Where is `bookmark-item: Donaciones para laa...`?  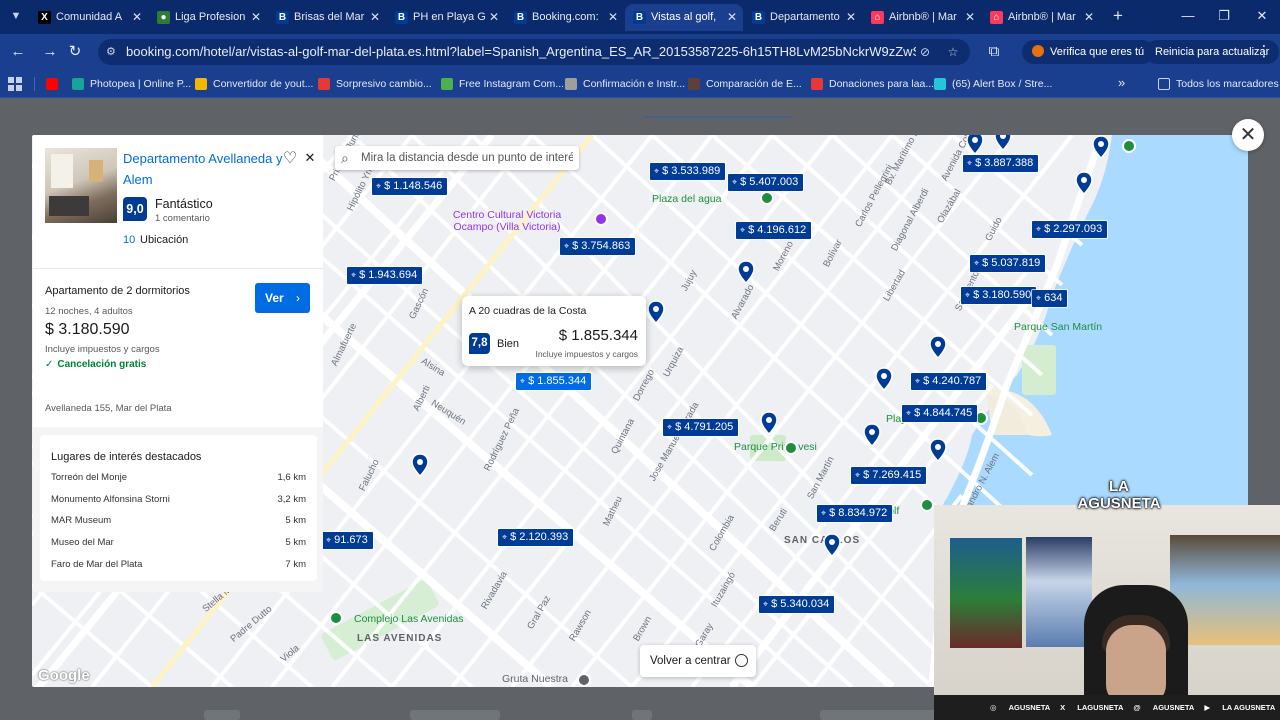
bookmark-item: Donaciones para laa... is located at coordinates (872, 84).